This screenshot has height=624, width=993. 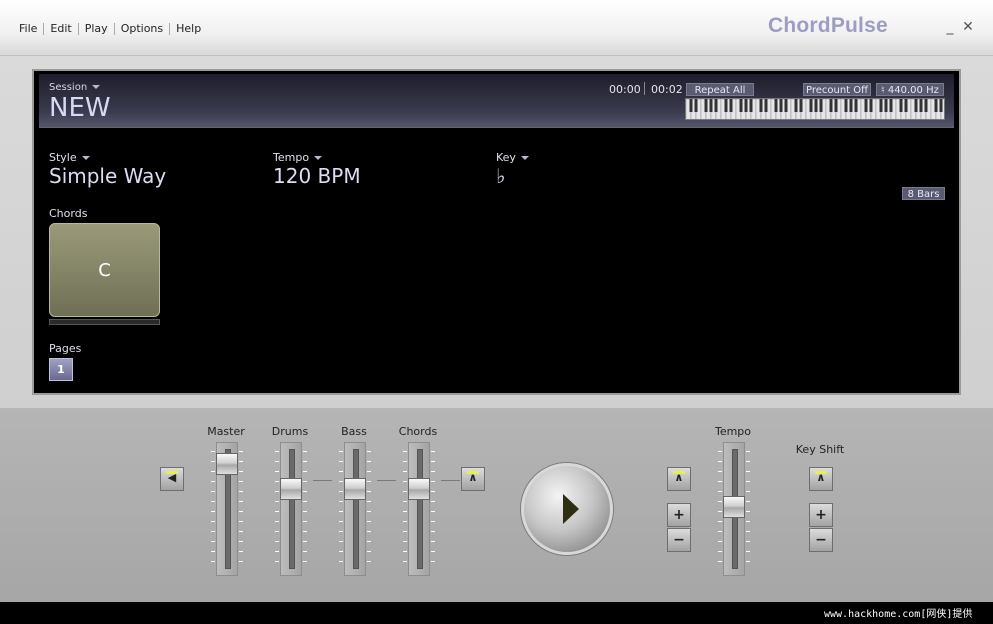 I want to click on chords-reset-led, so click(x=473, y=472).